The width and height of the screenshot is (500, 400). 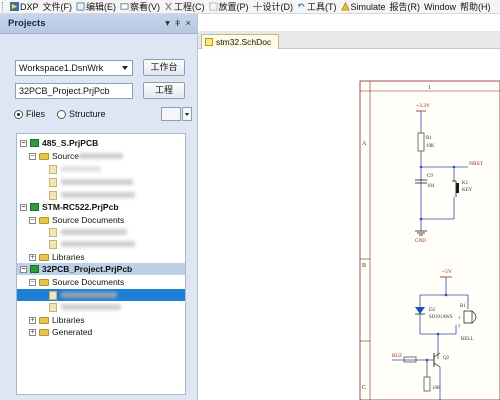 What do you see at coordinates (27, 23) in the screenshot?
I see `projects-panel-title: Projects` at bounding box center [27, 23].